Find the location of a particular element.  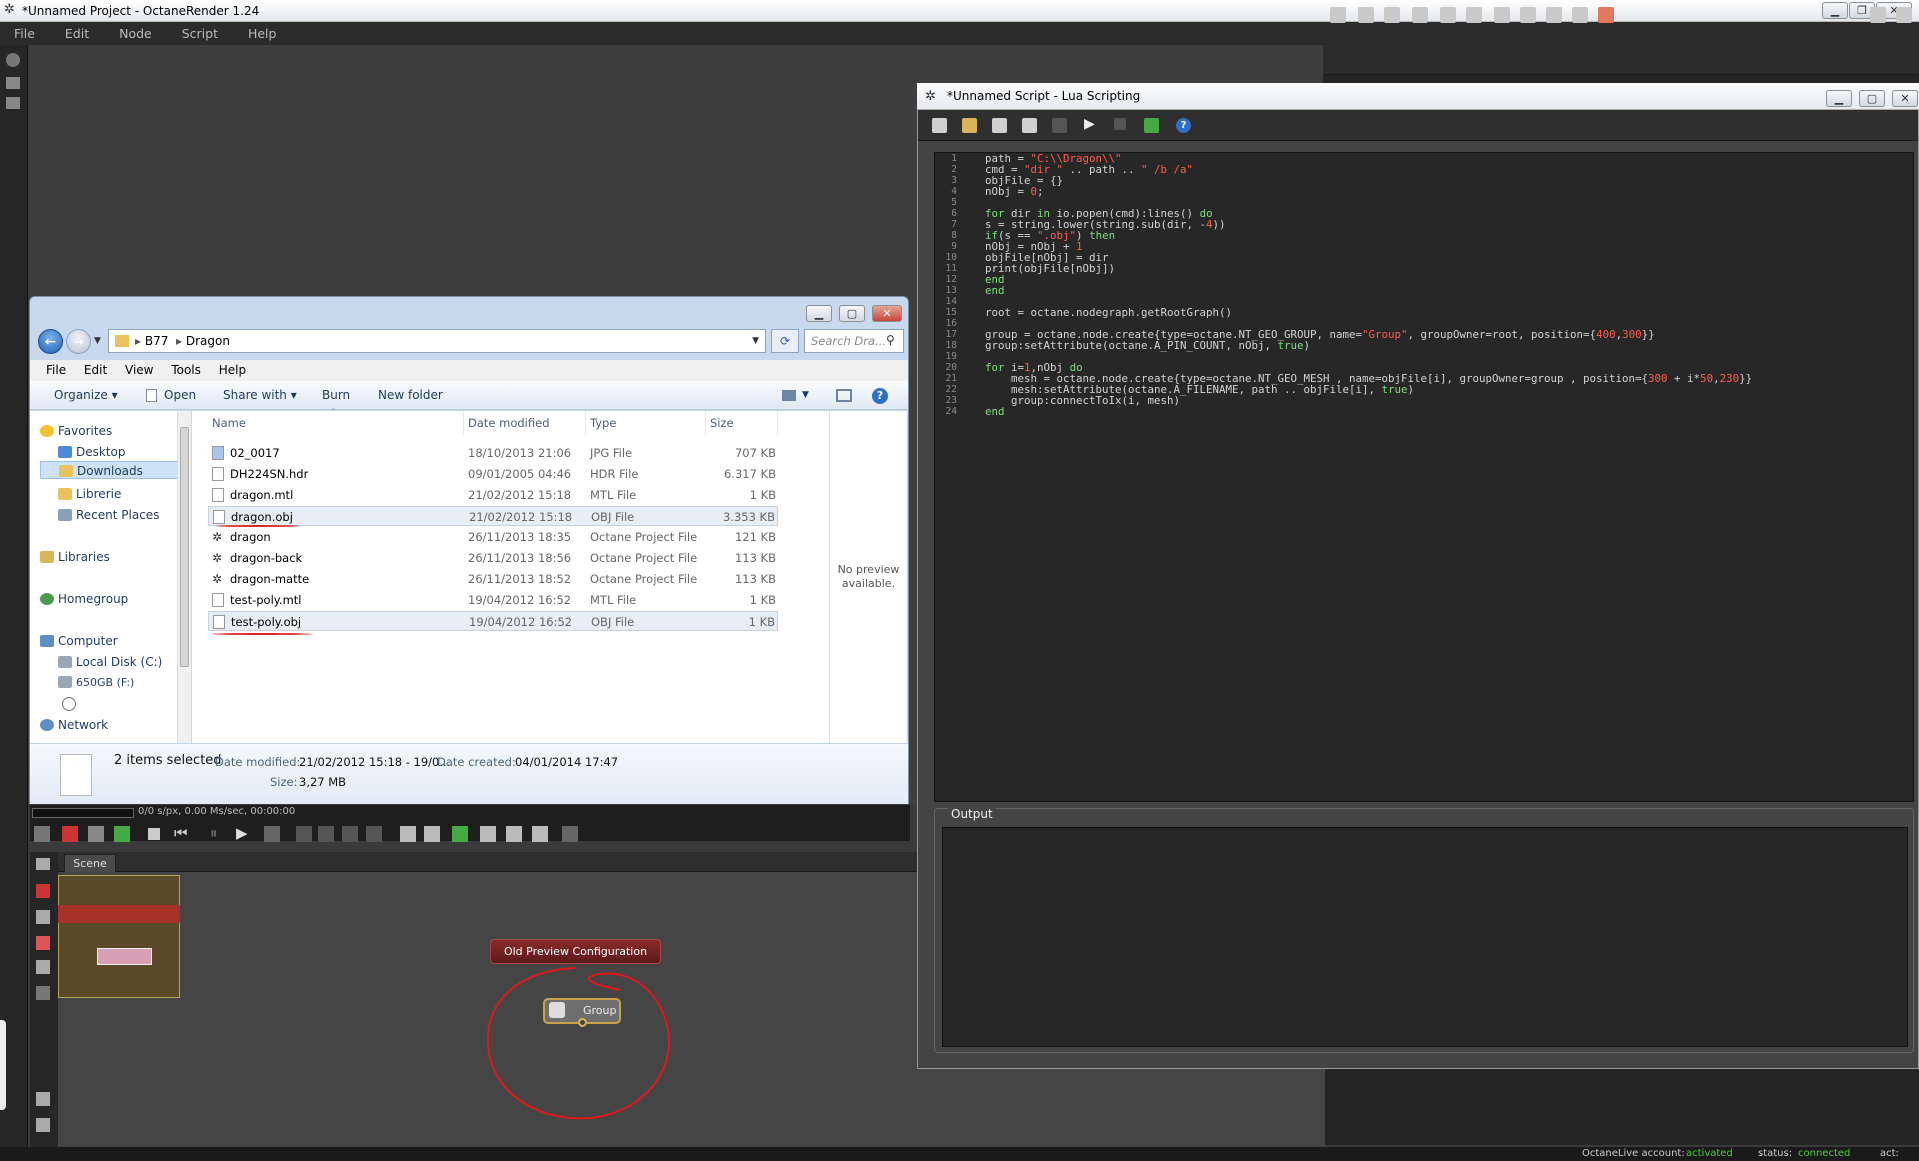

nav-network: Network is located at coordinates (74, 725).